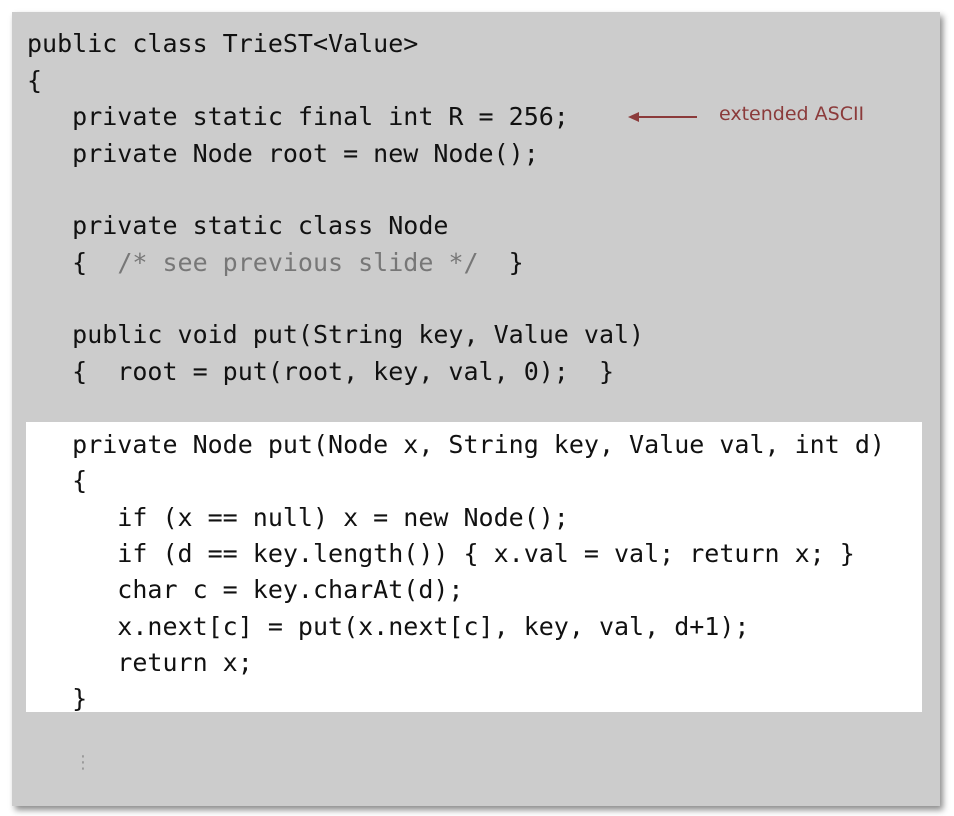 The width and height of the screenshot is (954, 816). What do you see at coordinates (223, 43) in the screenshot?
I see `code-line-class-declaration: public class TrieST<Value>` at bounding box center [223, 43].